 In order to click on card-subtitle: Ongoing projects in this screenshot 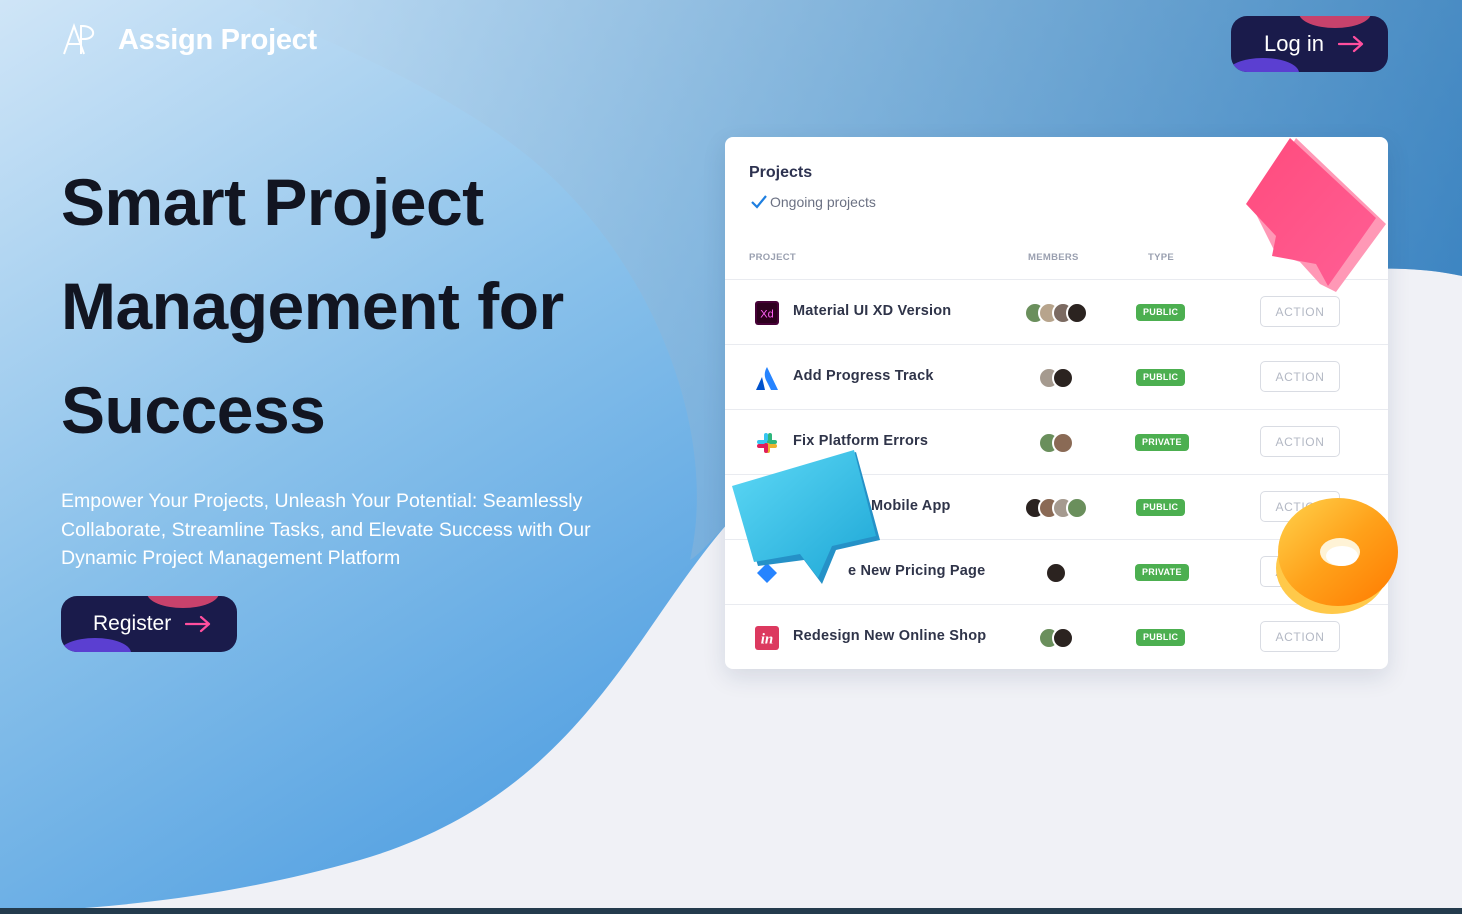, I will do `click(813, 202)`.